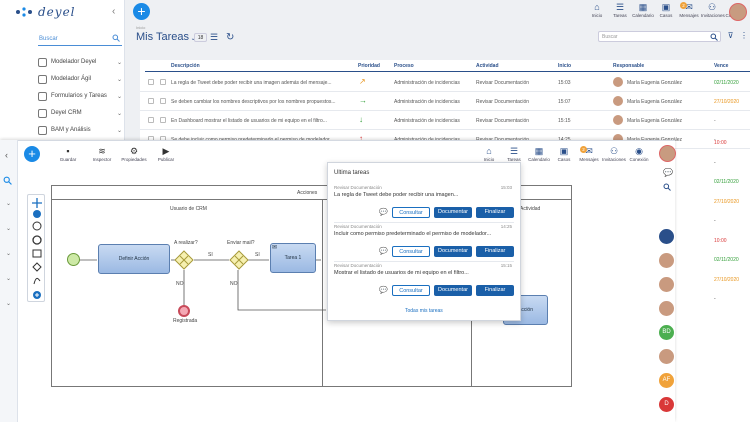 The width and height of the screenshot is (750, 422). I want to click on move-tool-icon, so click(37, 203).